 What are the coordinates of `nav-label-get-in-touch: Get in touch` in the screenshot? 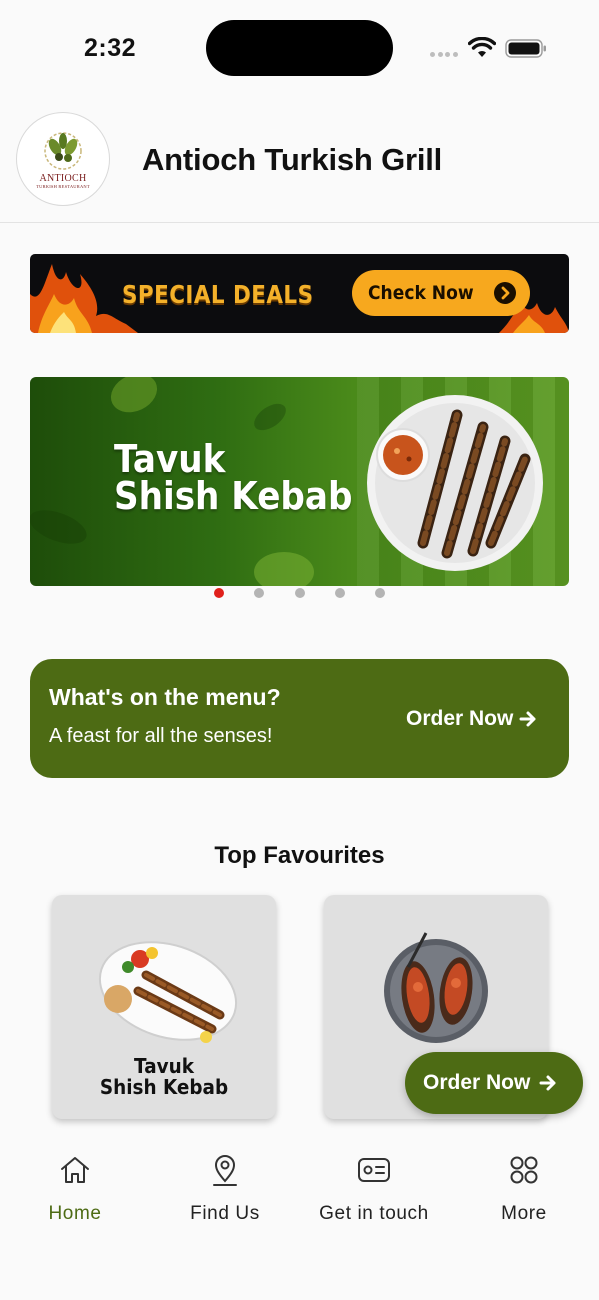 It's located at (374, 1213).